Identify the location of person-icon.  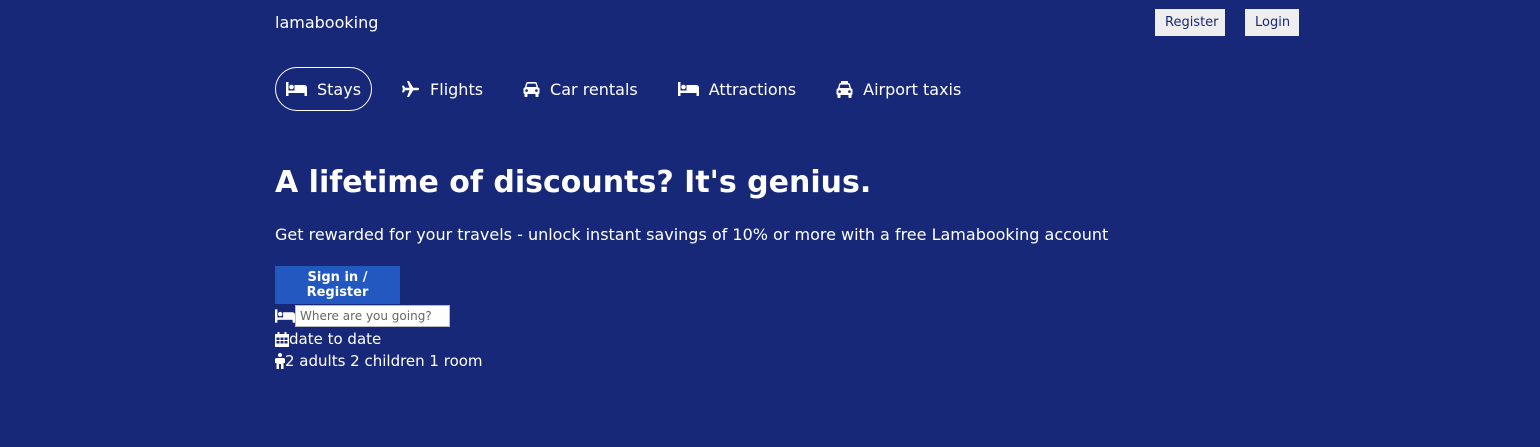
(280, 361).